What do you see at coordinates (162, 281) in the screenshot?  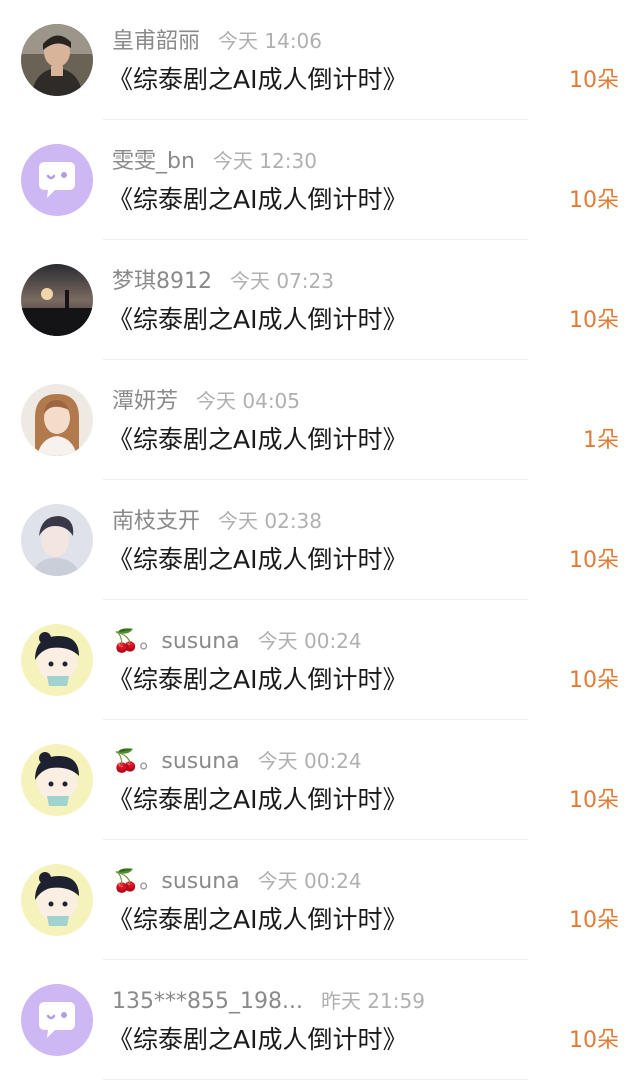 I see `username: 梦琪8912` at bounding box center [162, 281].